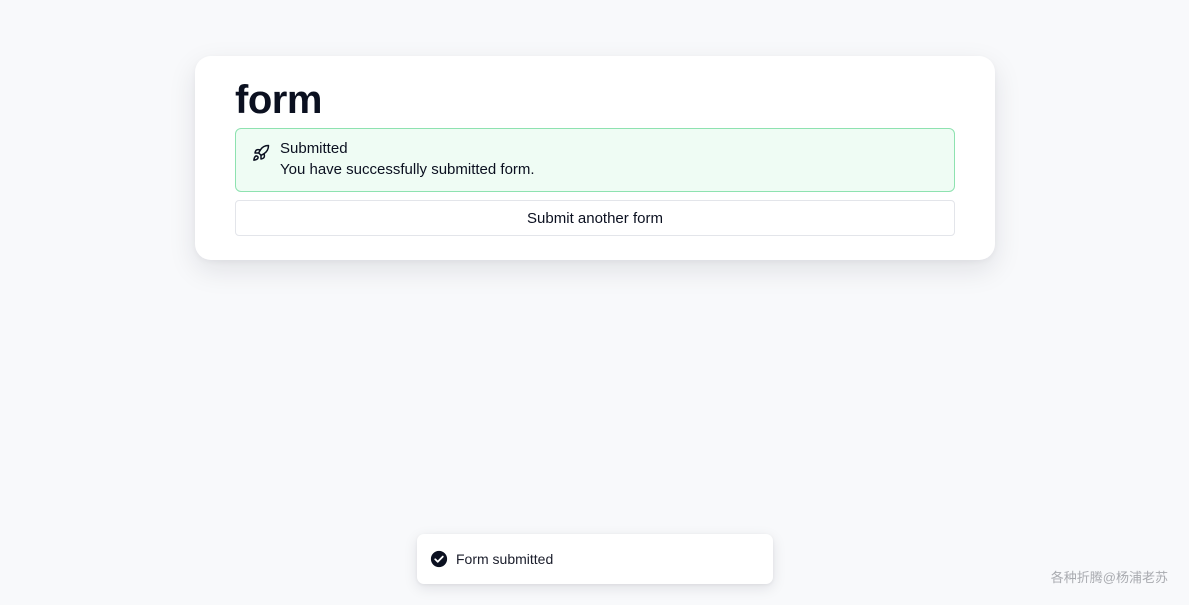 Image resolution: width=1189 pixels, height=605 pixels. What do you see at coordinates (439, 559) in the screenshot?
I see `check-circle-icon` at bounding box center [439, 559].